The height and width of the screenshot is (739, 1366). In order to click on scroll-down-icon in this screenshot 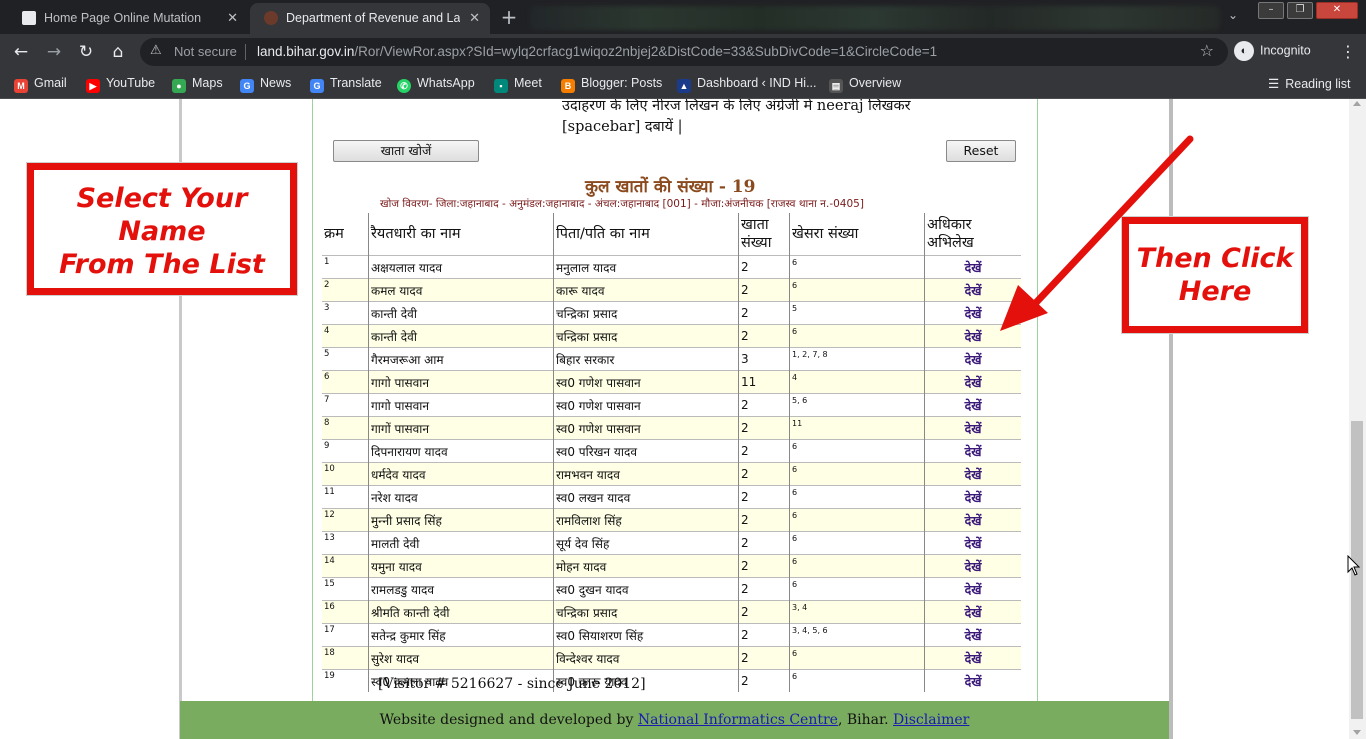, I will do `click(1357, 732)`.